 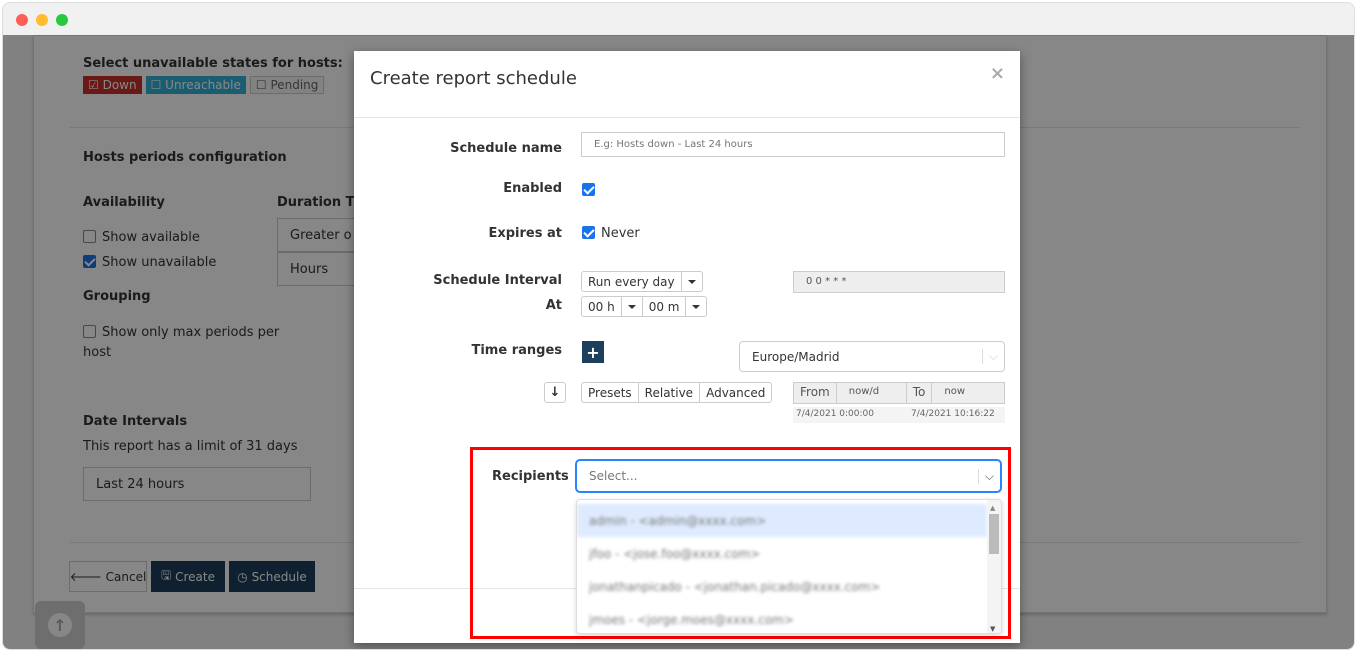 What do you see at coordinates (782, 618) in the screenshot?
I see `recipient-option: jmoes - <jorge.moes@xxxx.com>` at bounding box center [782, 618].